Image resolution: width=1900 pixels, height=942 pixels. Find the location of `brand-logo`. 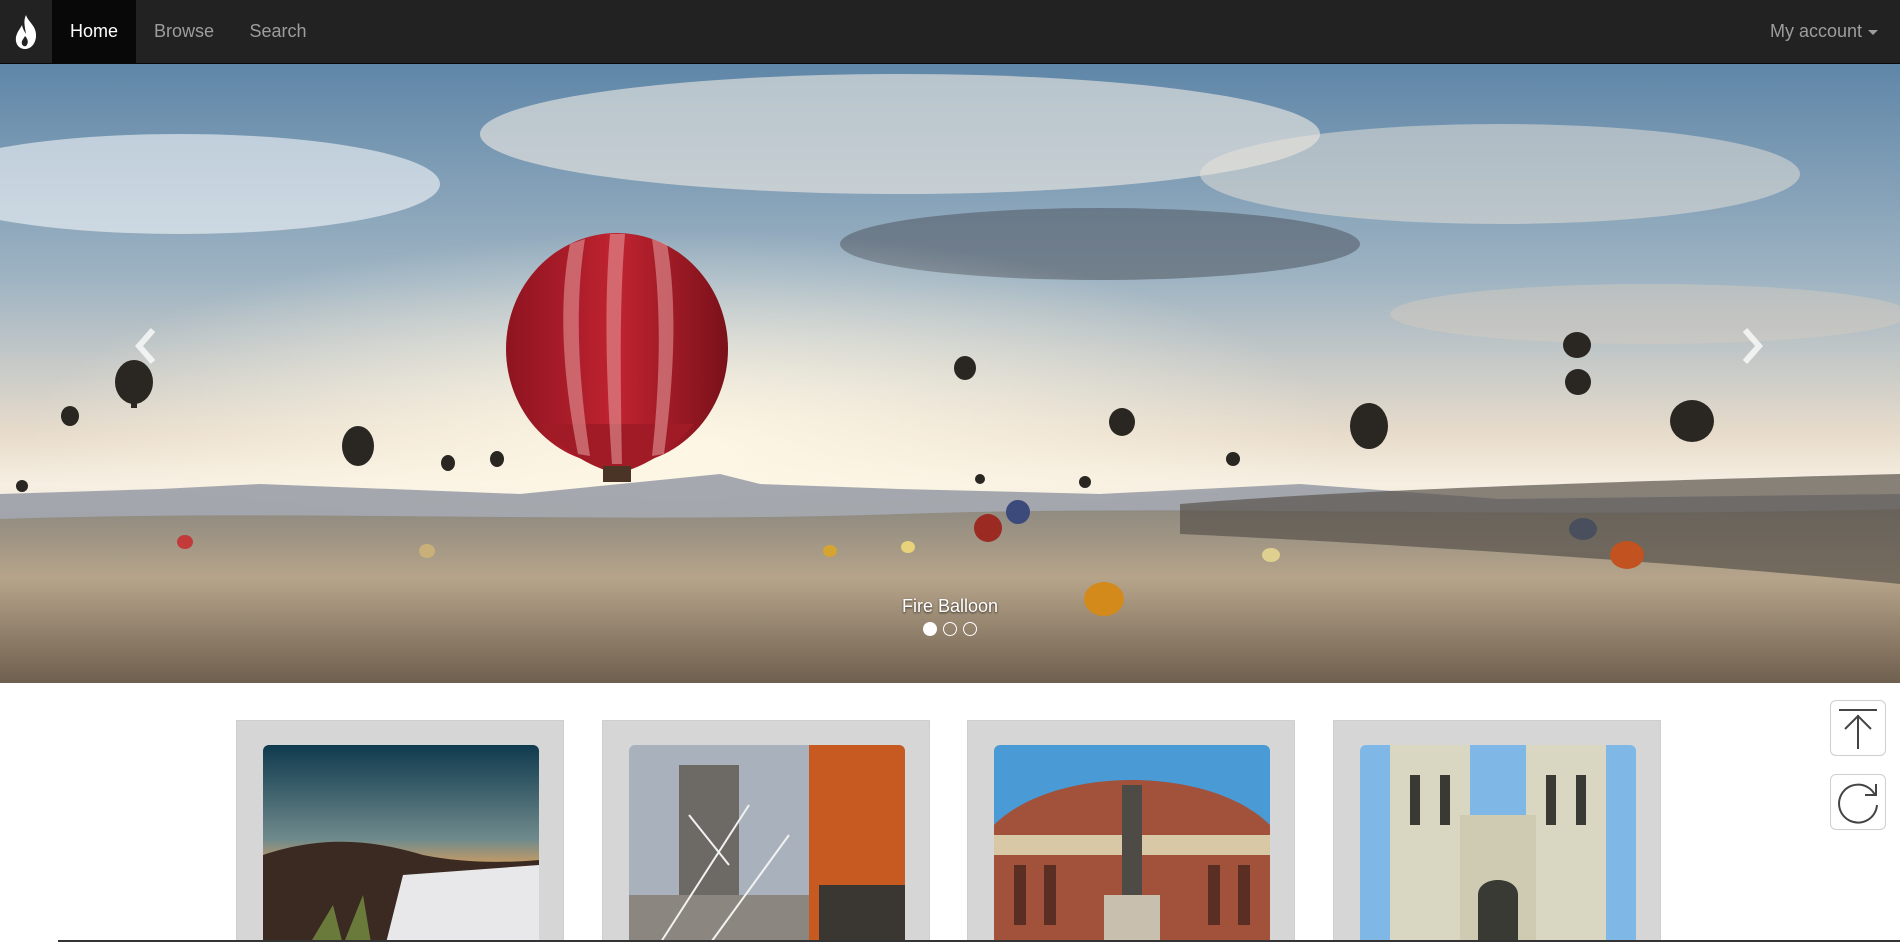

brand-logo is located at coordinates (26, 32).